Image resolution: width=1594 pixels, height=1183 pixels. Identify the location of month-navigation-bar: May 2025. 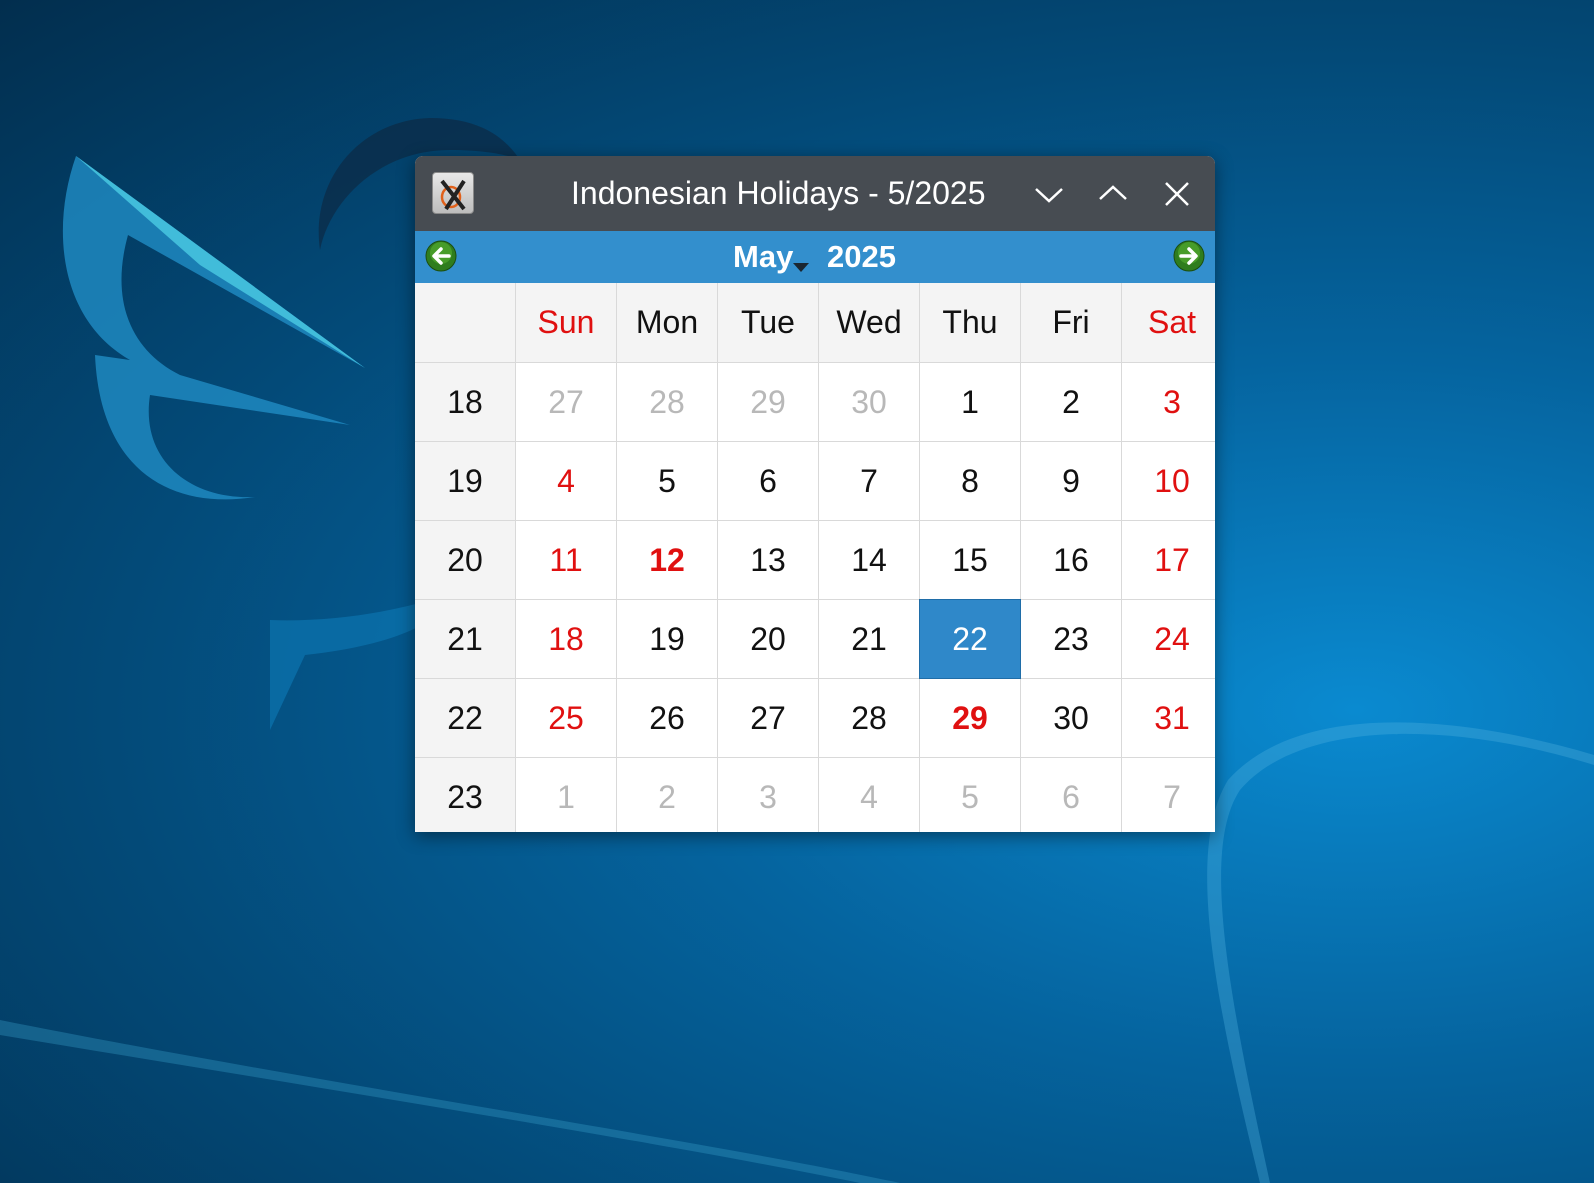
(815, 257).